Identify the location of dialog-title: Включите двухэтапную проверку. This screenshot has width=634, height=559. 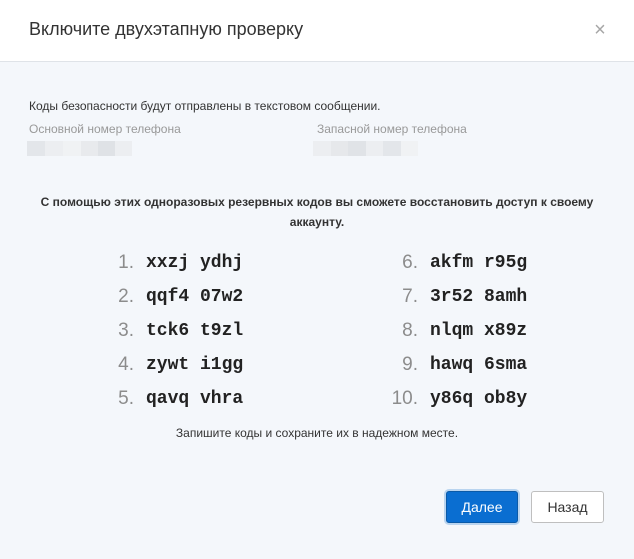
(166, 29).